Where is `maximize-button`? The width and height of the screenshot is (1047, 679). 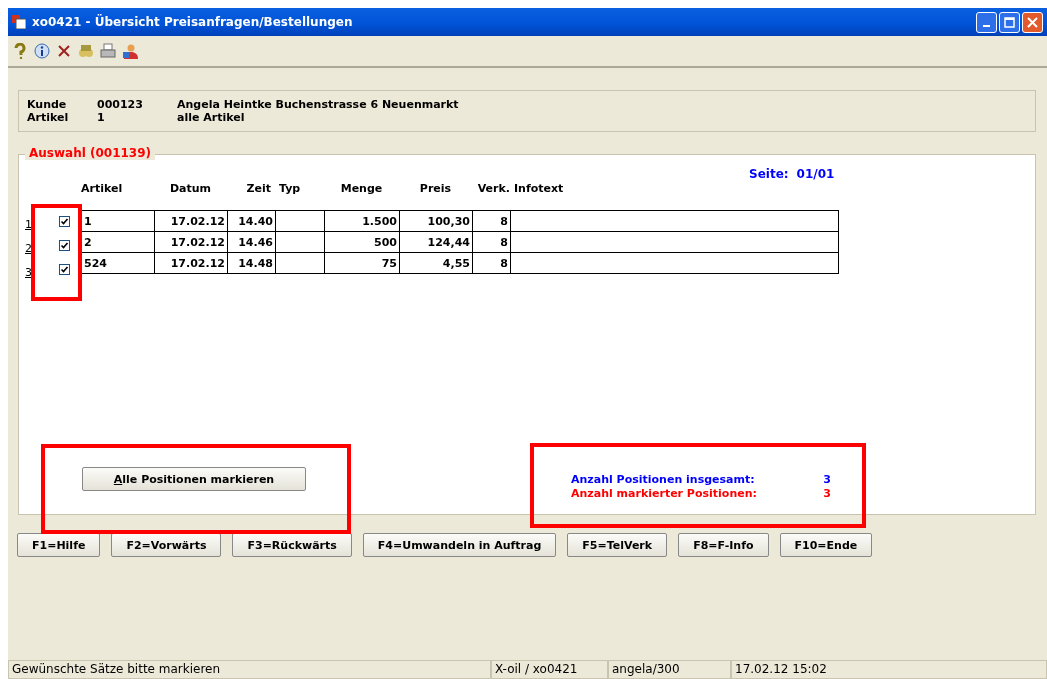 maximize-button is located at coordinates (1009, 22).